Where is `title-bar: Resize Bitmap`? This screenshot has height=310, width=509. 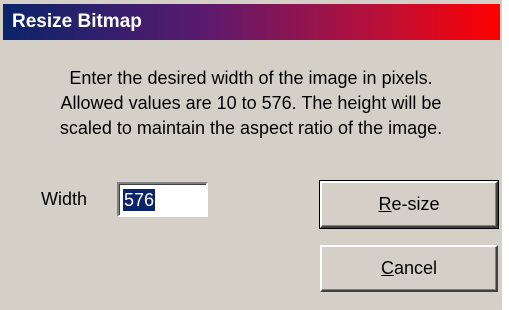 title-bar: Resize Bitmap is located at coordinates (251, 22).